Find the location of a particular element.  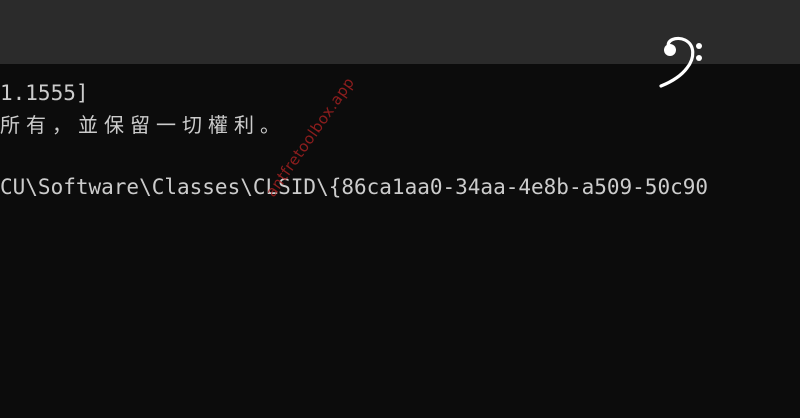

terminal-line-version: 1.1555] is located at coordinates (44, 93).